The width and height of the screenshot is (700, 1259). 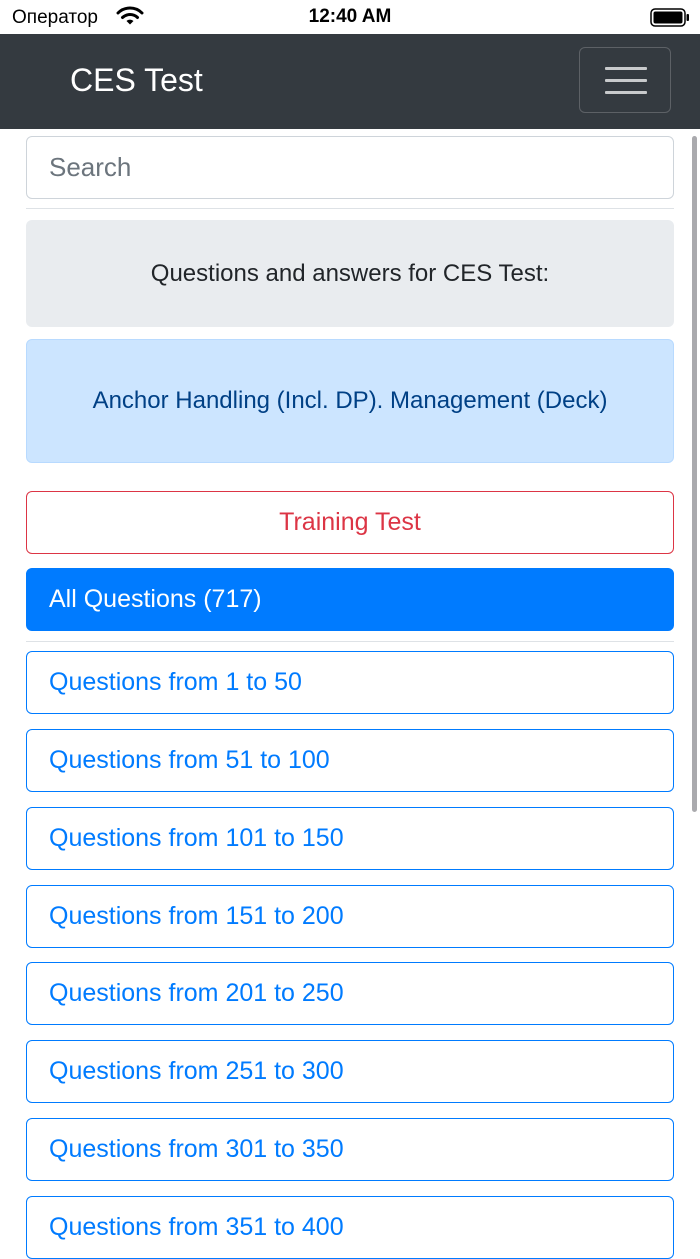 I want to click on scrollbar, so click(x=694, y=474).